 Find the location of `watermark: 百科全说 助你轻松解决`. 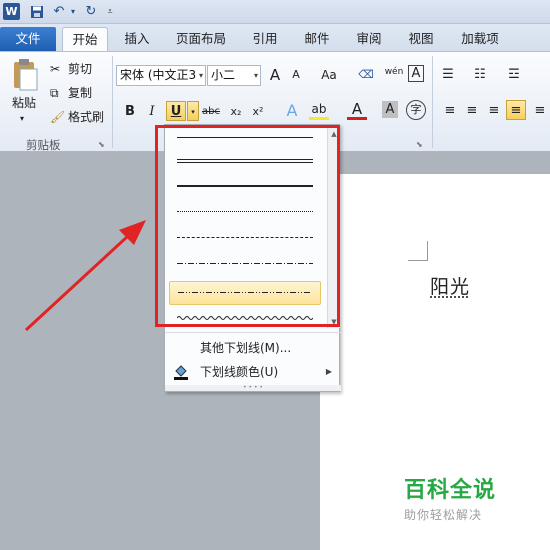

watermark: 百科全说 助你轻松解决 is located at coordinates (456, 497).